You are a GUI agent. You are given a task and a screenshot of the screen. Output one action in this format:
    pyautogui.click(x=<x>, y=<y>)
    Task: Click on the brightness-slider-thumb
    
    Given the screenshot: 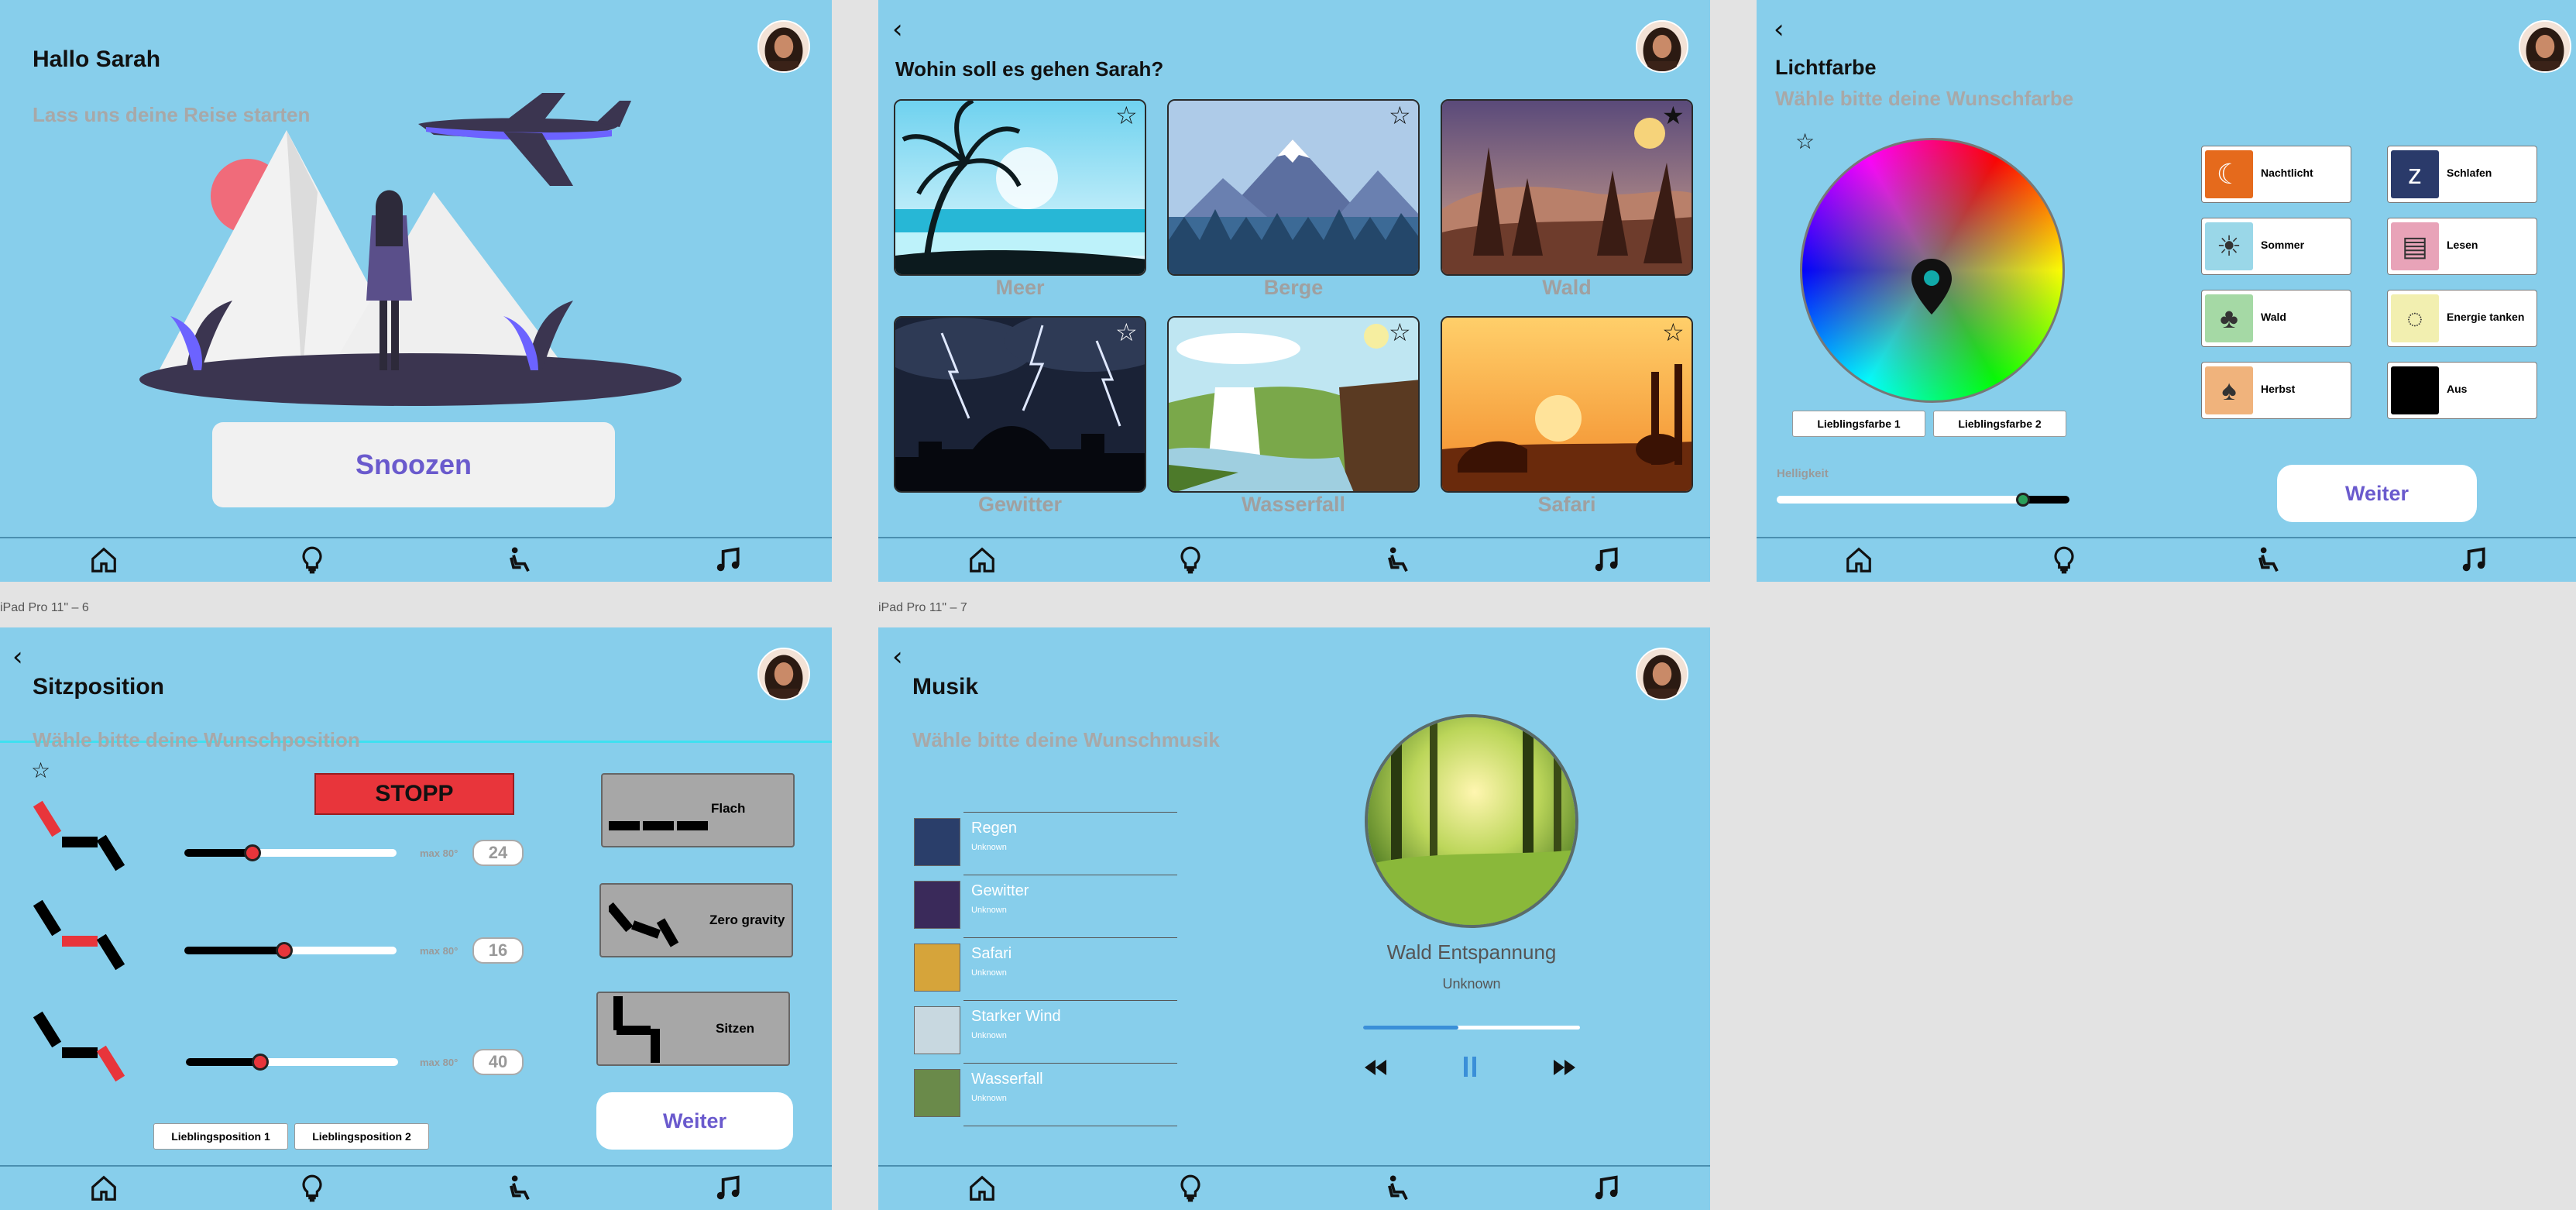 What is the action you would take?
    pyautogui.click(x=2022, y=500)
    